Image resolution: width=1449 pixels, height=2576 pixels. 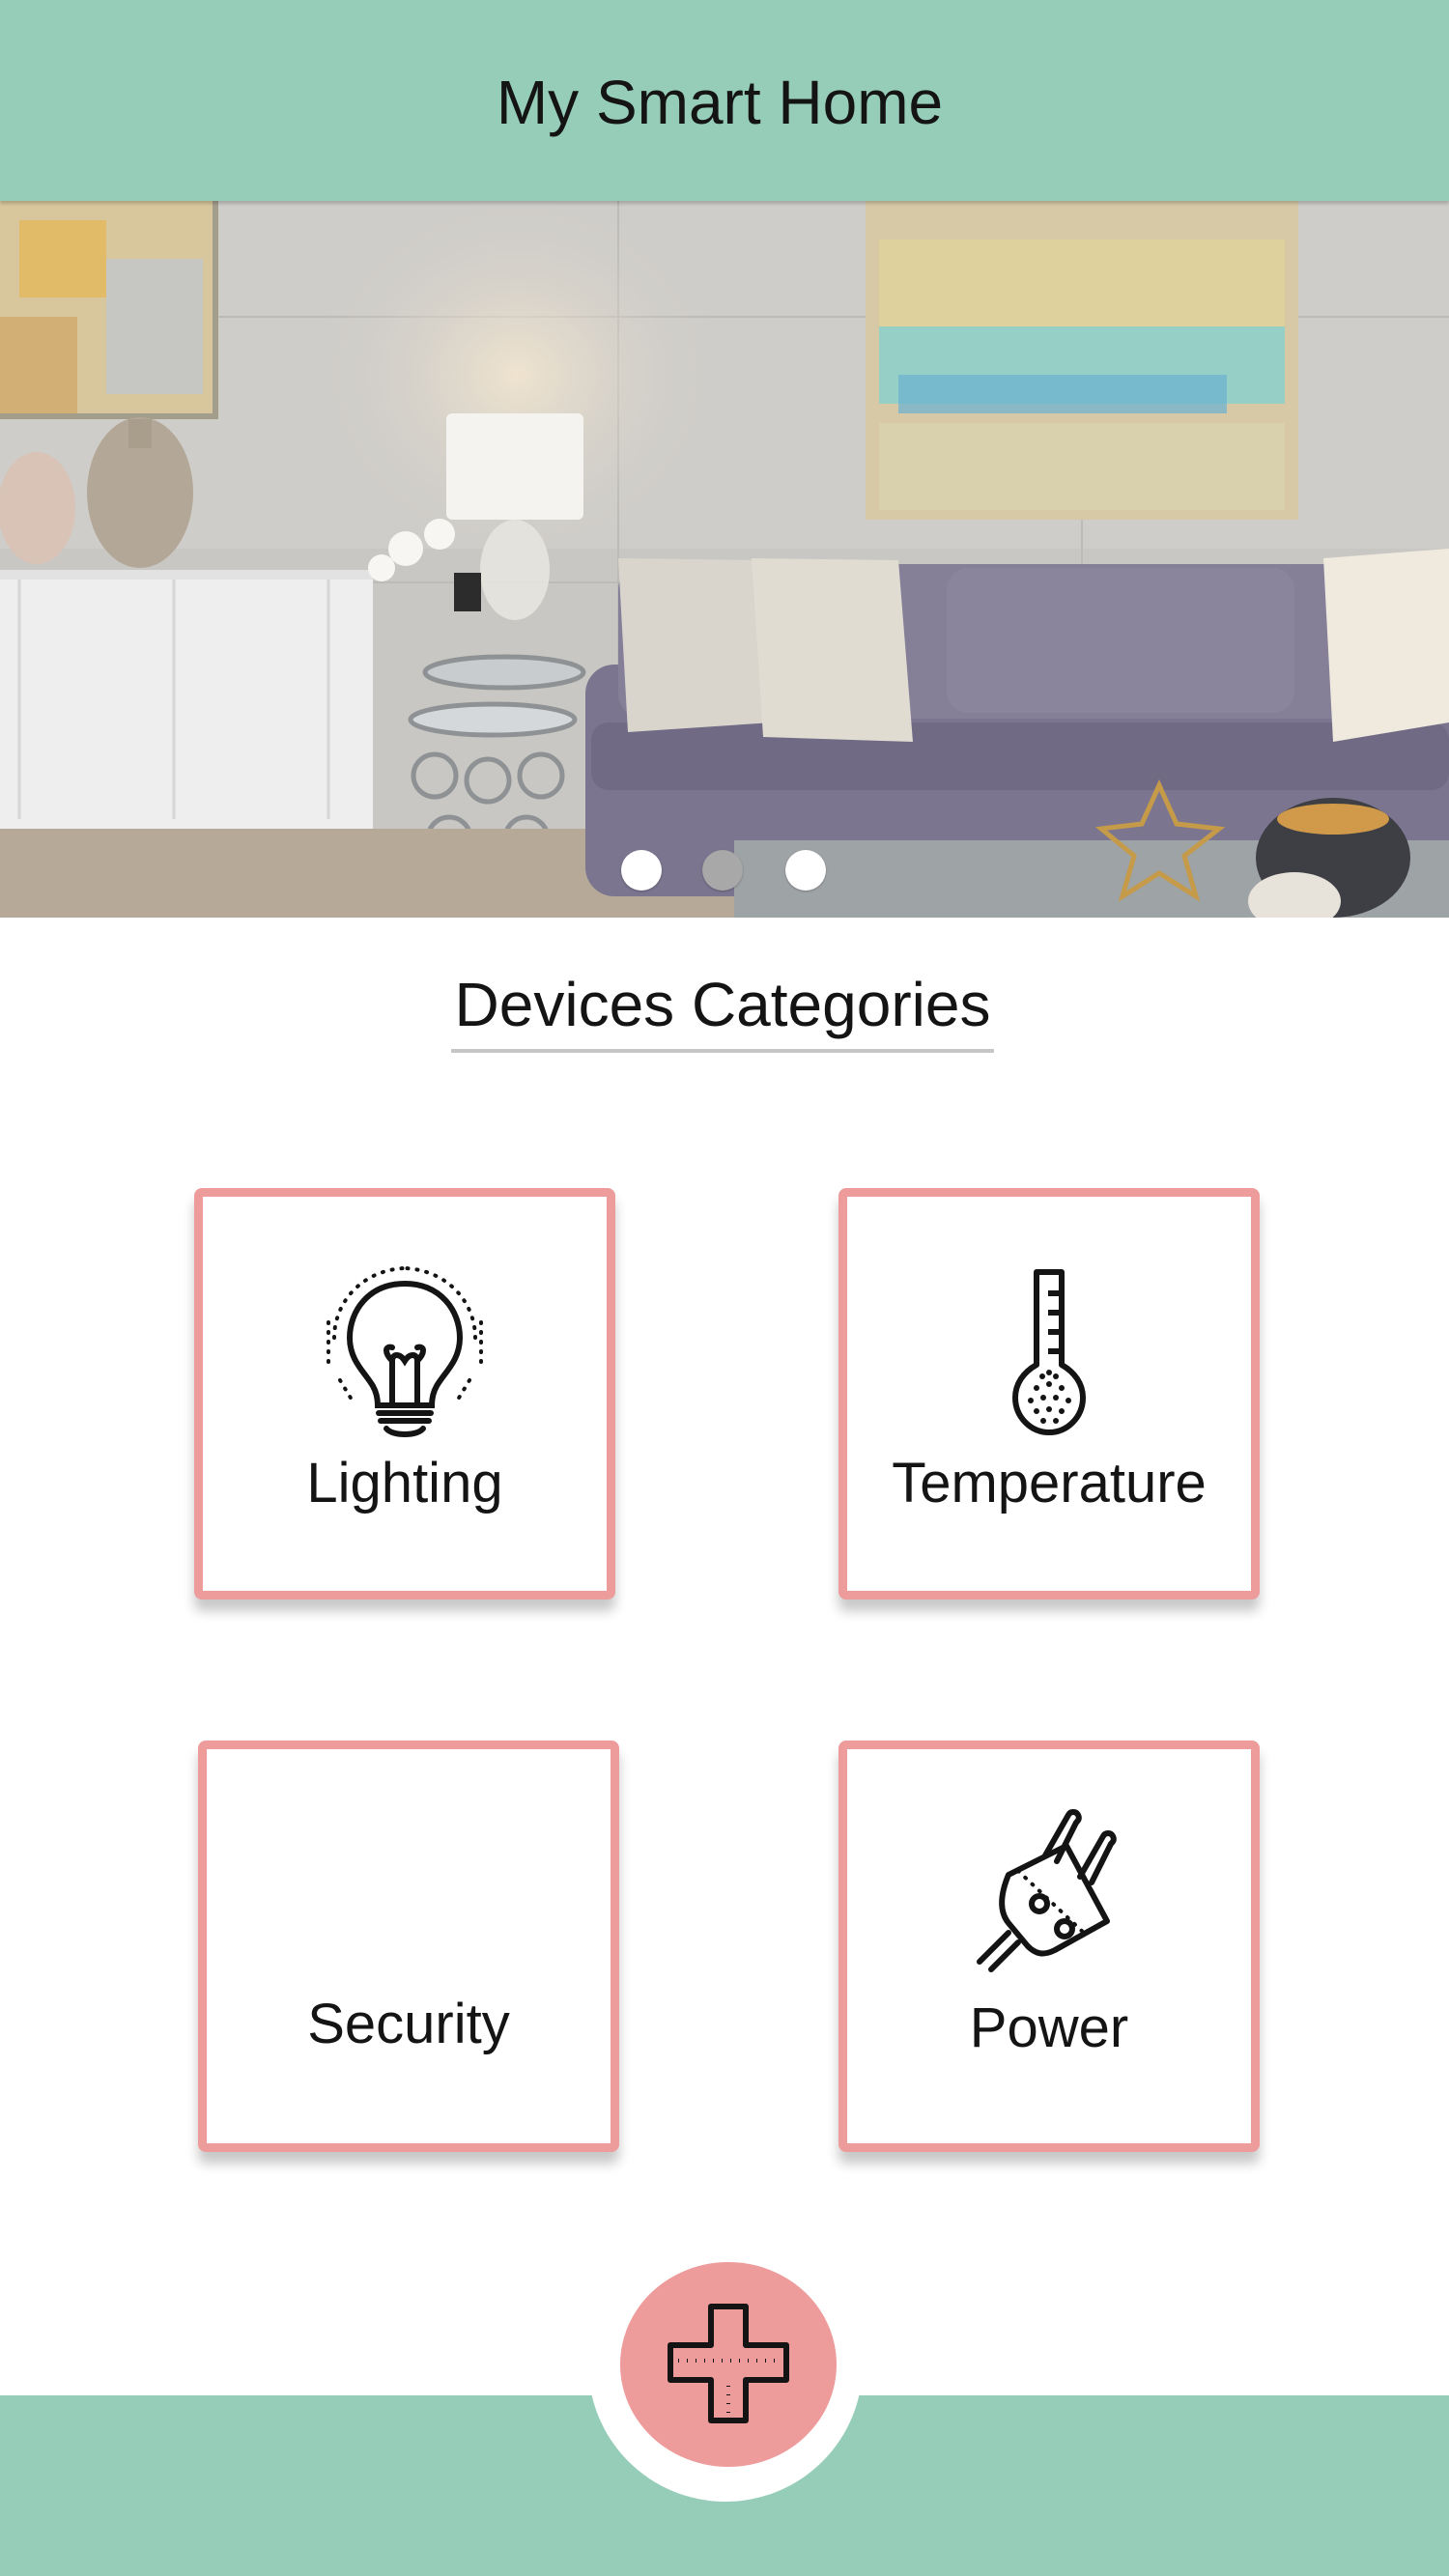 I want to click on add-device-button, so click(x=728, y=2364).